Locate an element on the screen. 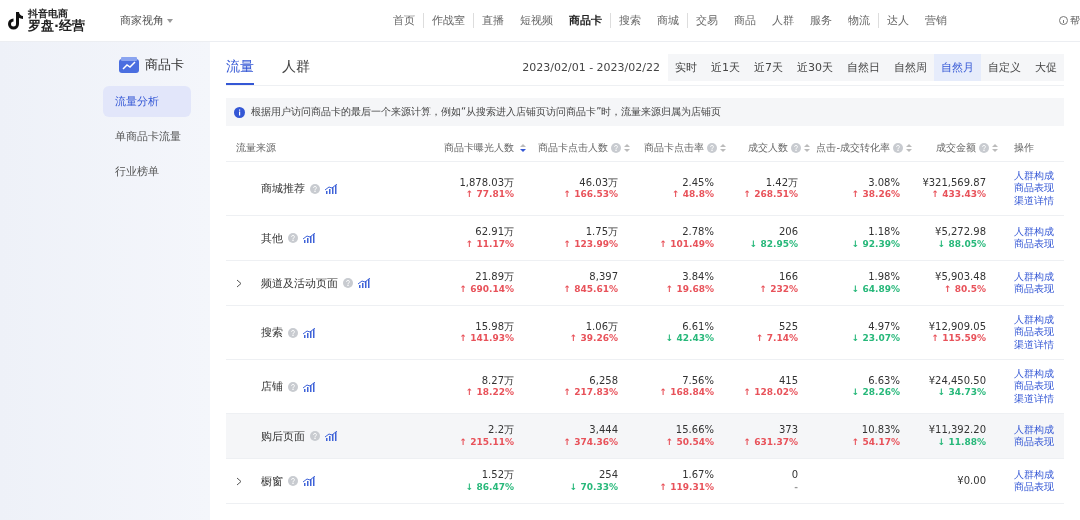 This screenshot has width=1080, height=520. nav-item: 短视频 is located at coordinates (536, 20).